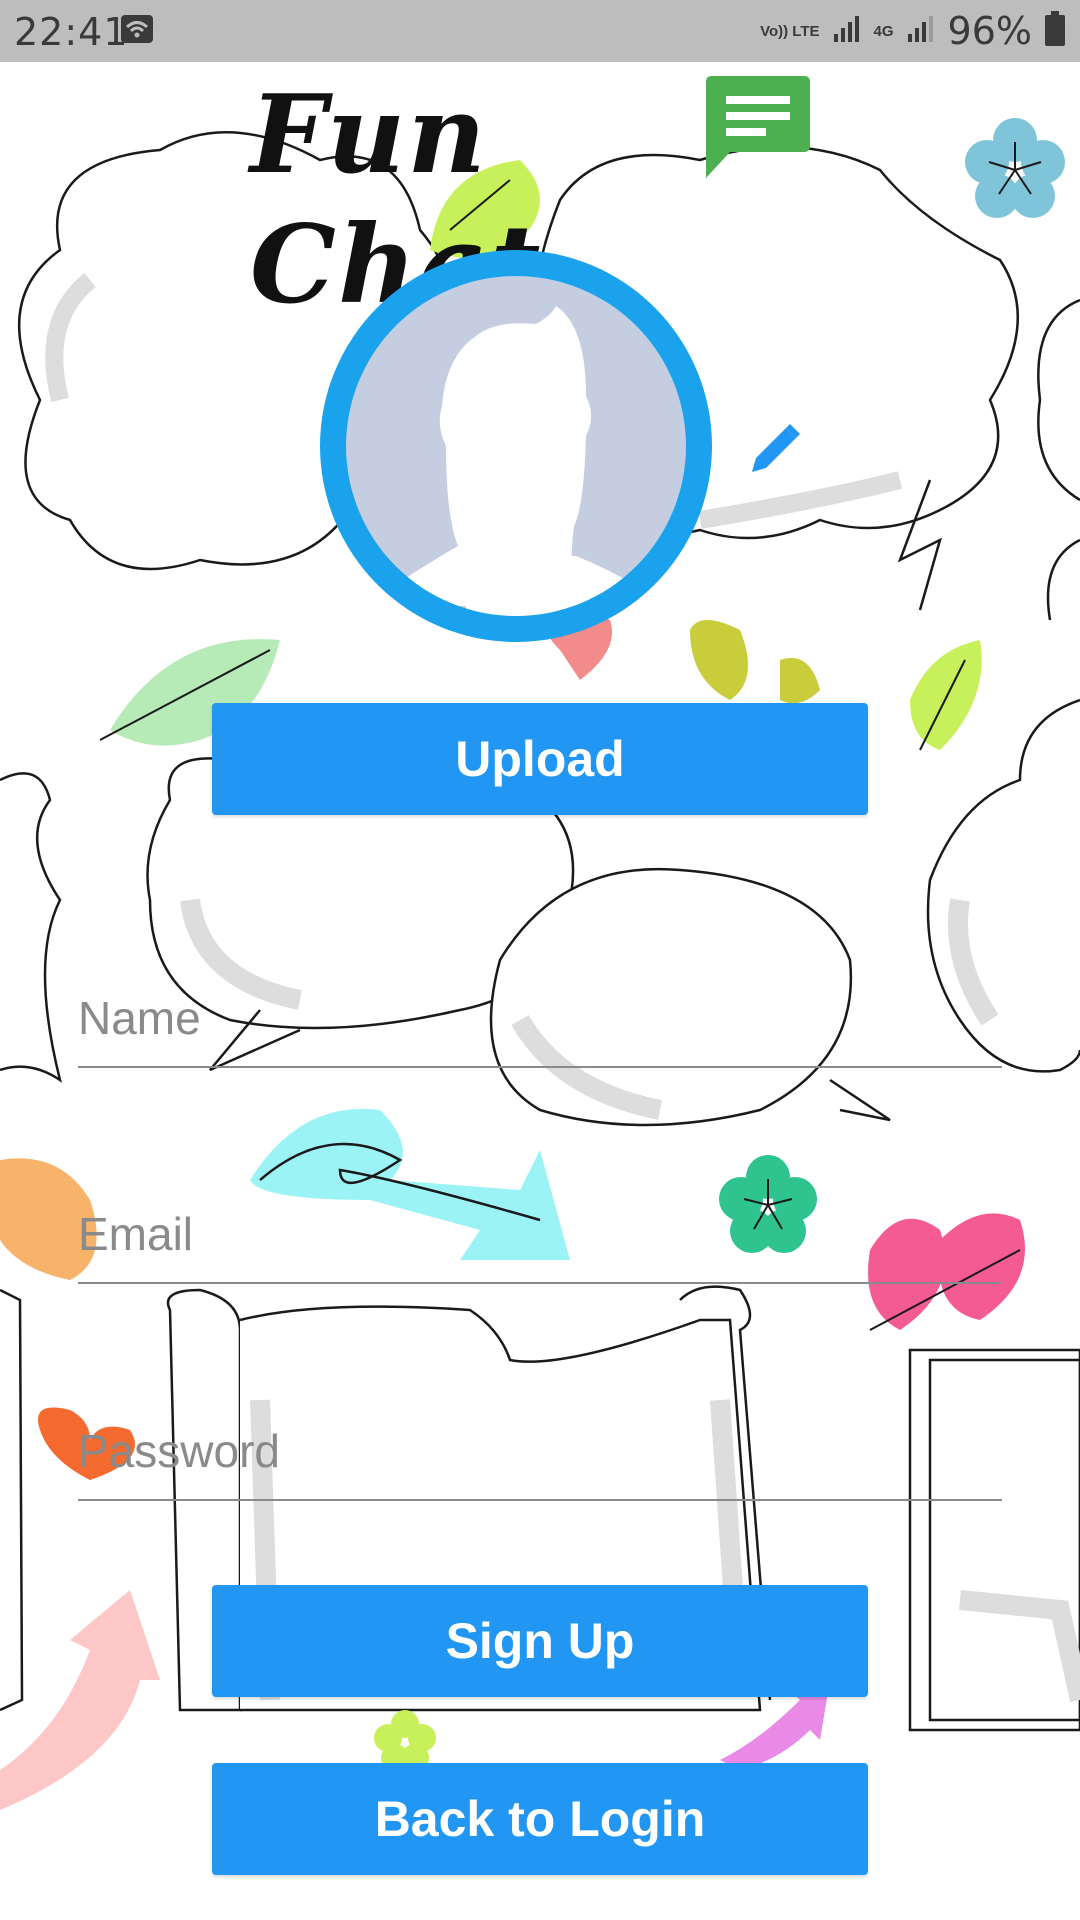 The width and height of the screenshot is (1080, 1920). What do you see at coordinates (883, 31) in the screenshot?
I see `network-type-label: 4G` at bounding box center [883, 31].